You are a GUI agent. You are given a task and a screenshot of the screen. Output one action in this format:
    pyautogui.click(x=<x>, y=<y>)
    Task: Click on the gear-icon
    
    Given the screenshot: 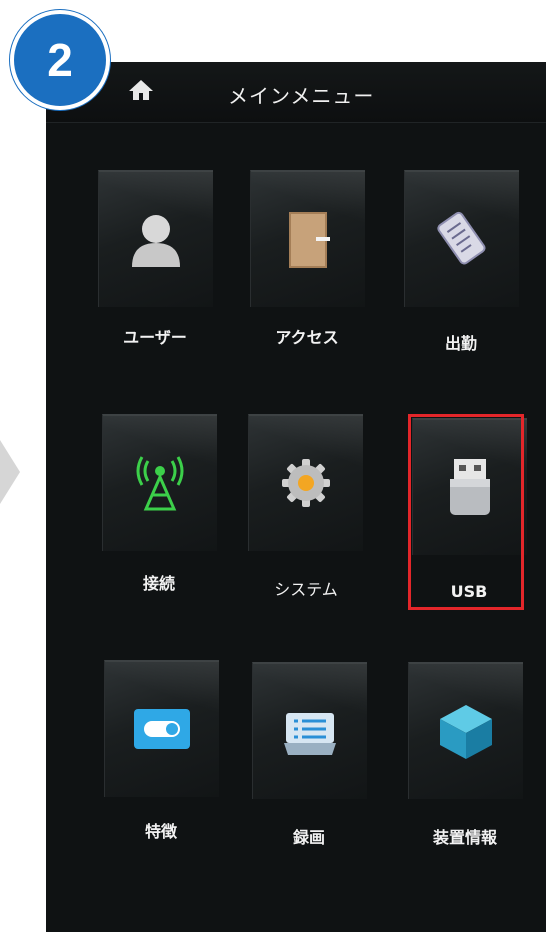 What is the action you would take?
    pyautogui.click(x=306, y=483)
    